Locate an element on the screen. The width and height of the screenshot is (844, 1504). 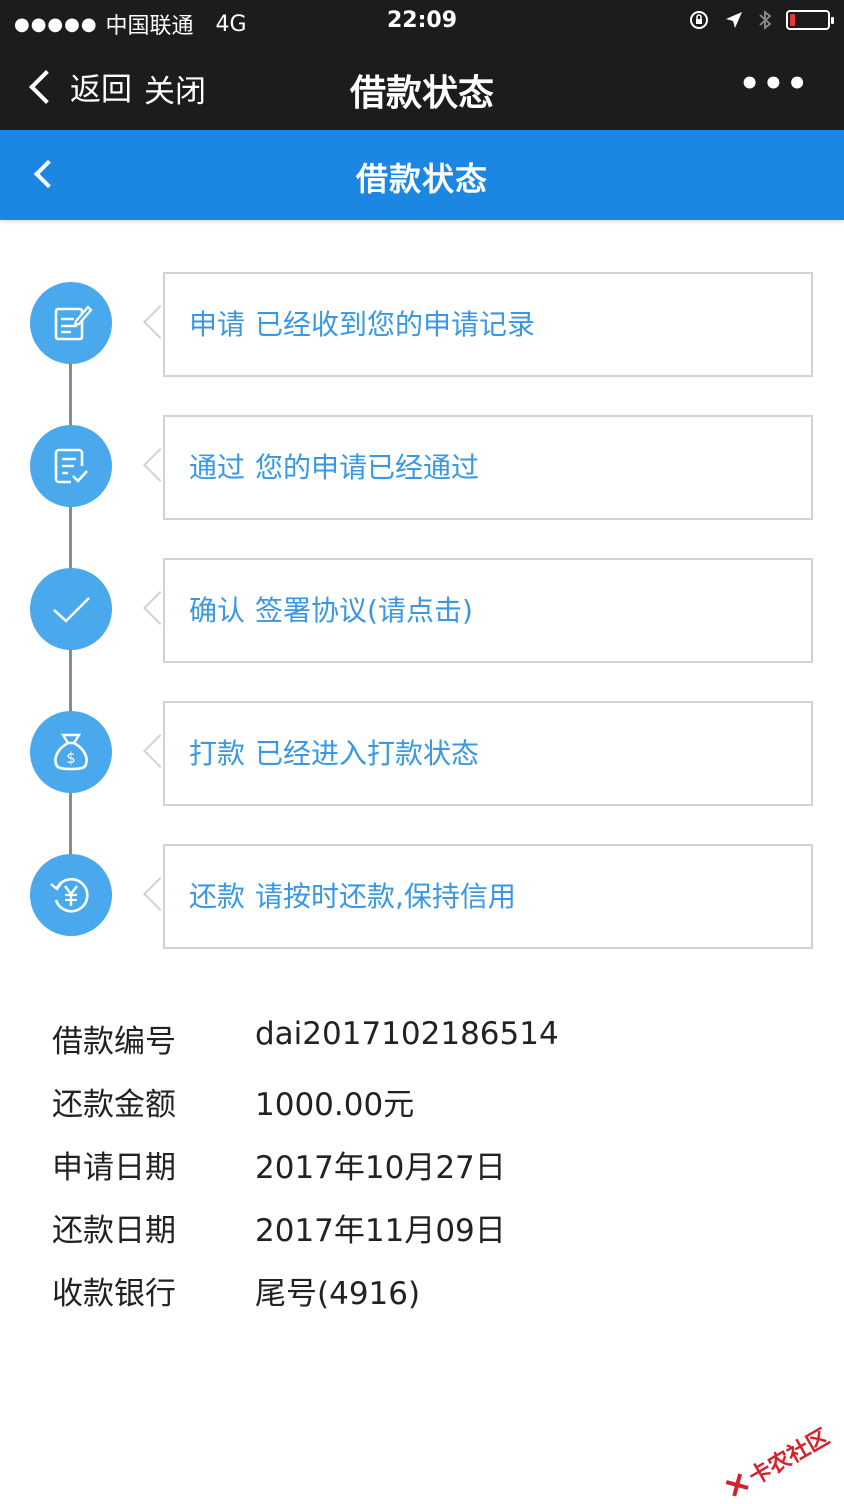
info-row-receiving-bank: 收款银行 尾号(4916) is located at coordinates (402, 1293).